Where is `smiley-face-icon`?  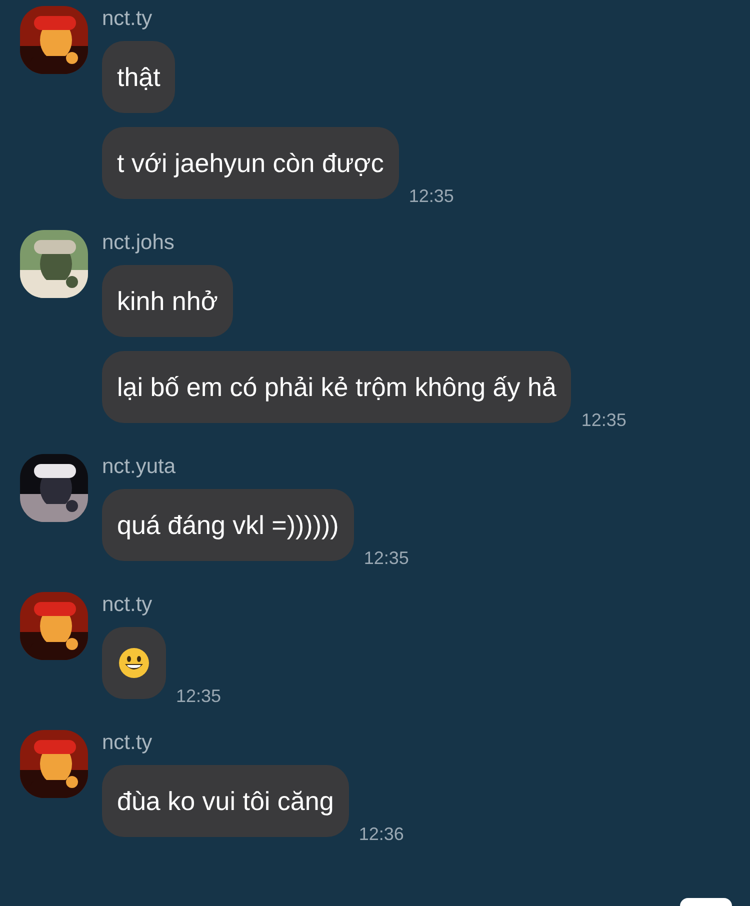
smiley-face-icon is located at coordinates (134, 663).